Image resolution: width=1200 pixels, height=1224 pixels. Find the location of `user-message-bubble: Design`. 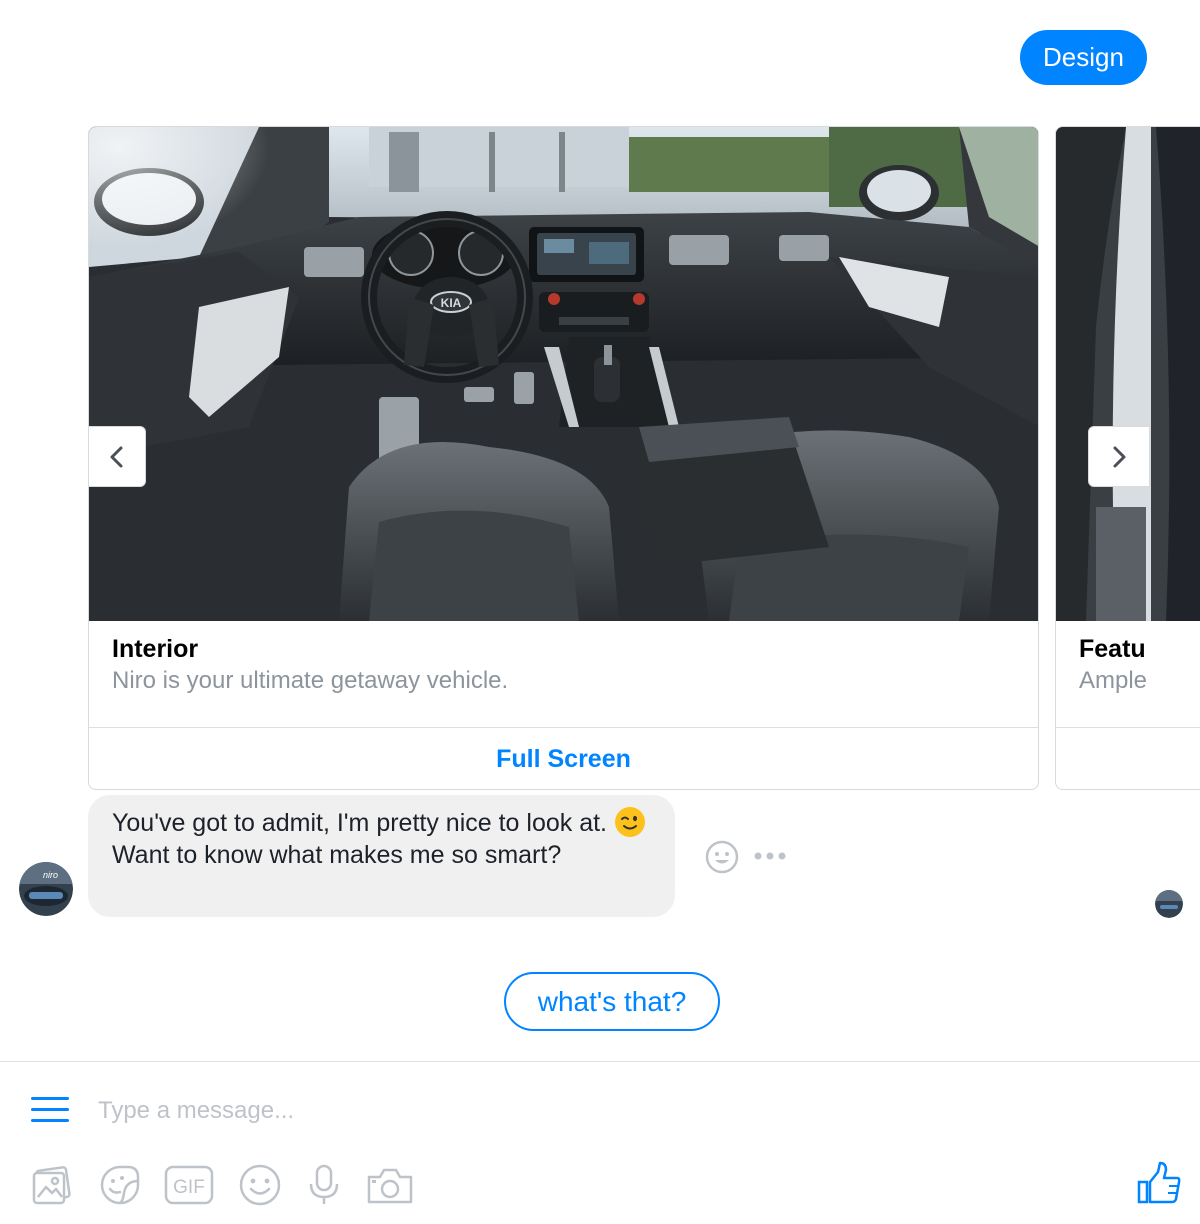

user-message-bubble: Design is located at coordinates (1083, 57).